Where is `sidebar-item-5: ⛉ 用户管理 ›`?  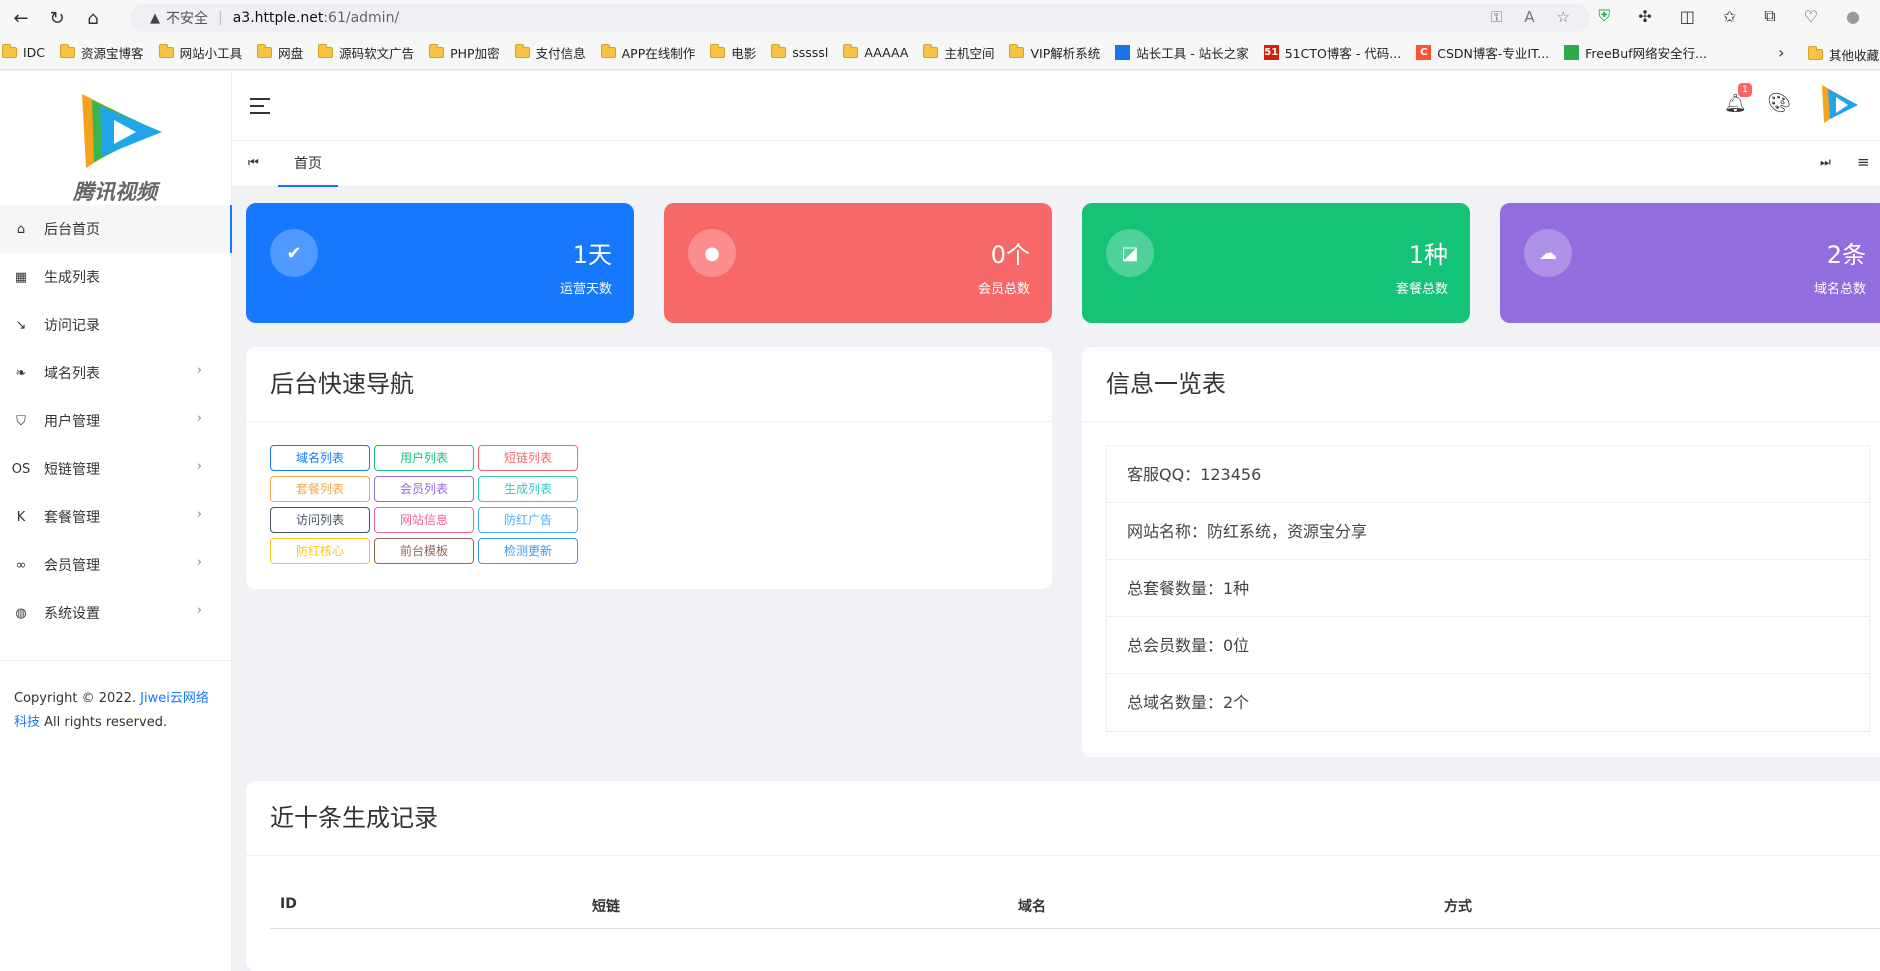
sidebar-item-5: ⛉ 用户管理 › is located at coordinates (116, 421).